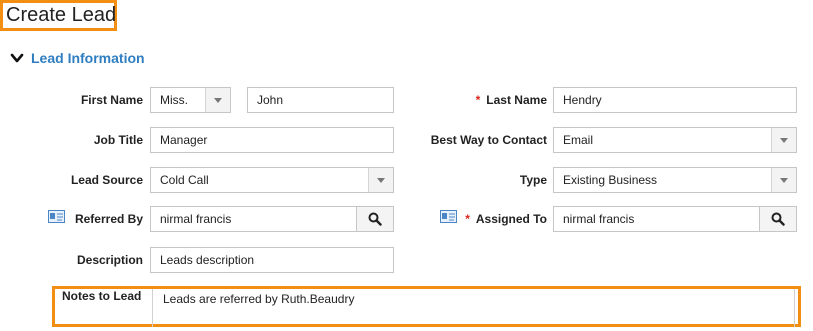  Describe the element at coordinates (320, 100) in the screenshot. I see `first-name-input: John` at that location.